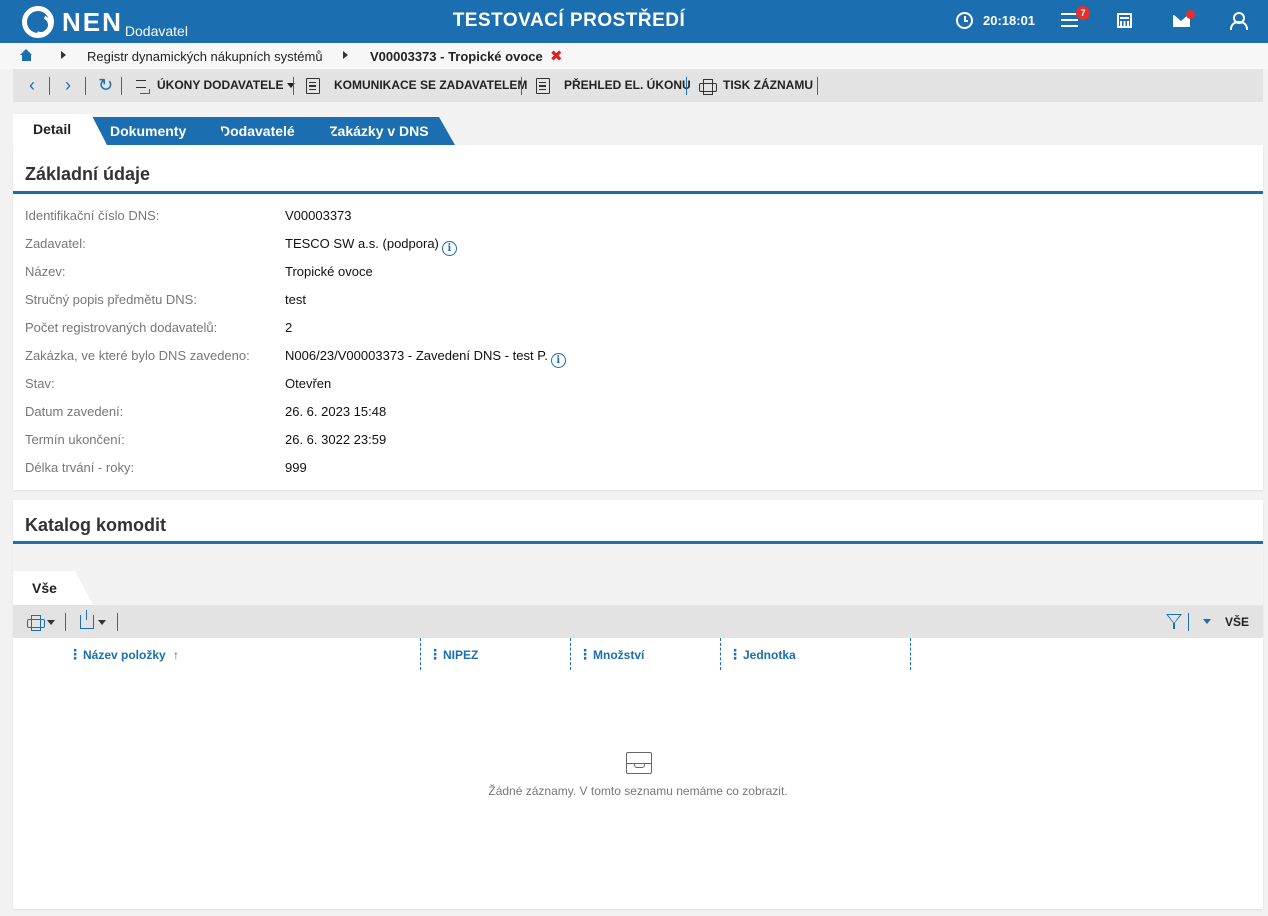  What do you see at coordinates (45, 271) in the screenshot?
I see `field-label: Název:` at bounding box center [45, 271].